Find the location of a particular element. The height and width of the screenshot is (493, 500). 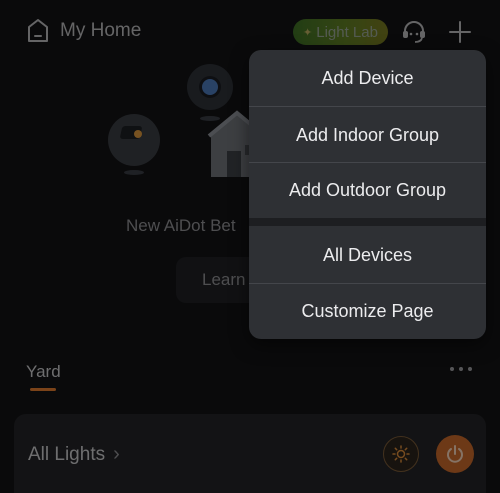

menu-item-add-device: Add Device is located at coordinates (367, 78).